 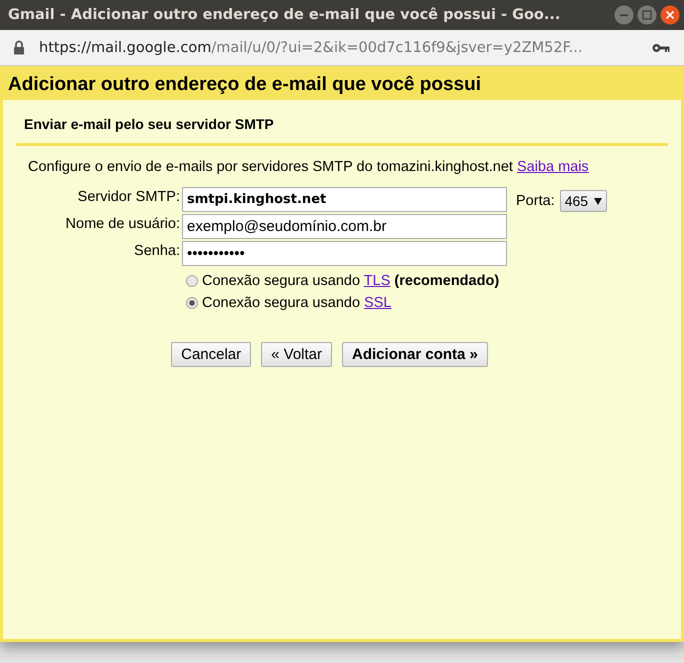 What do you see at coordinates (19, 47) in the screenshot?
I see `lock-icon` at bounding box center [19, 47].